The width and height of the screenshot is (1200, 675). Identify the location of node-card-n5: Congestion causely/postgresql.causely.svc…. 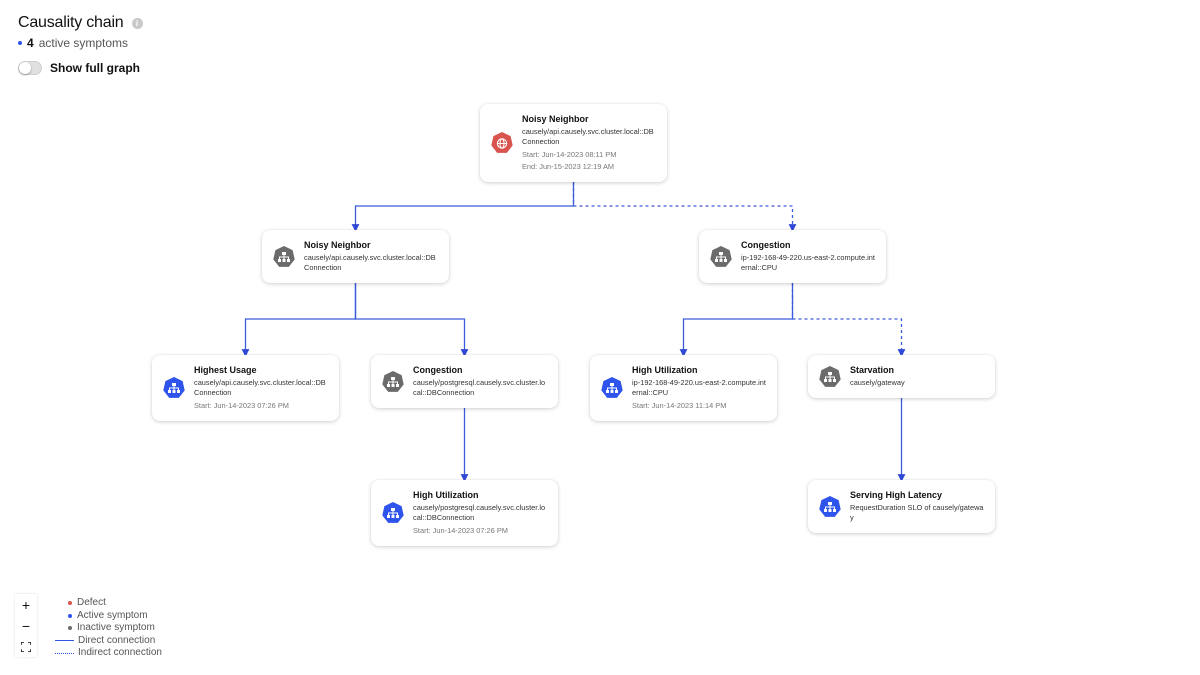
(464, 381).